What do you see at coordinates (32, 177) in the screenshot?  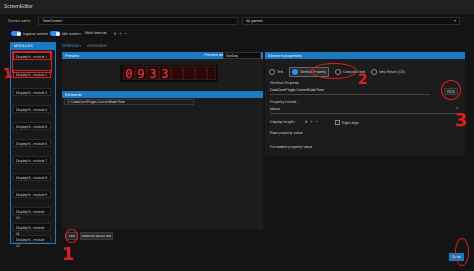 I see `module-item: DisplayHi - module 8` at bounding box center [32, 177].